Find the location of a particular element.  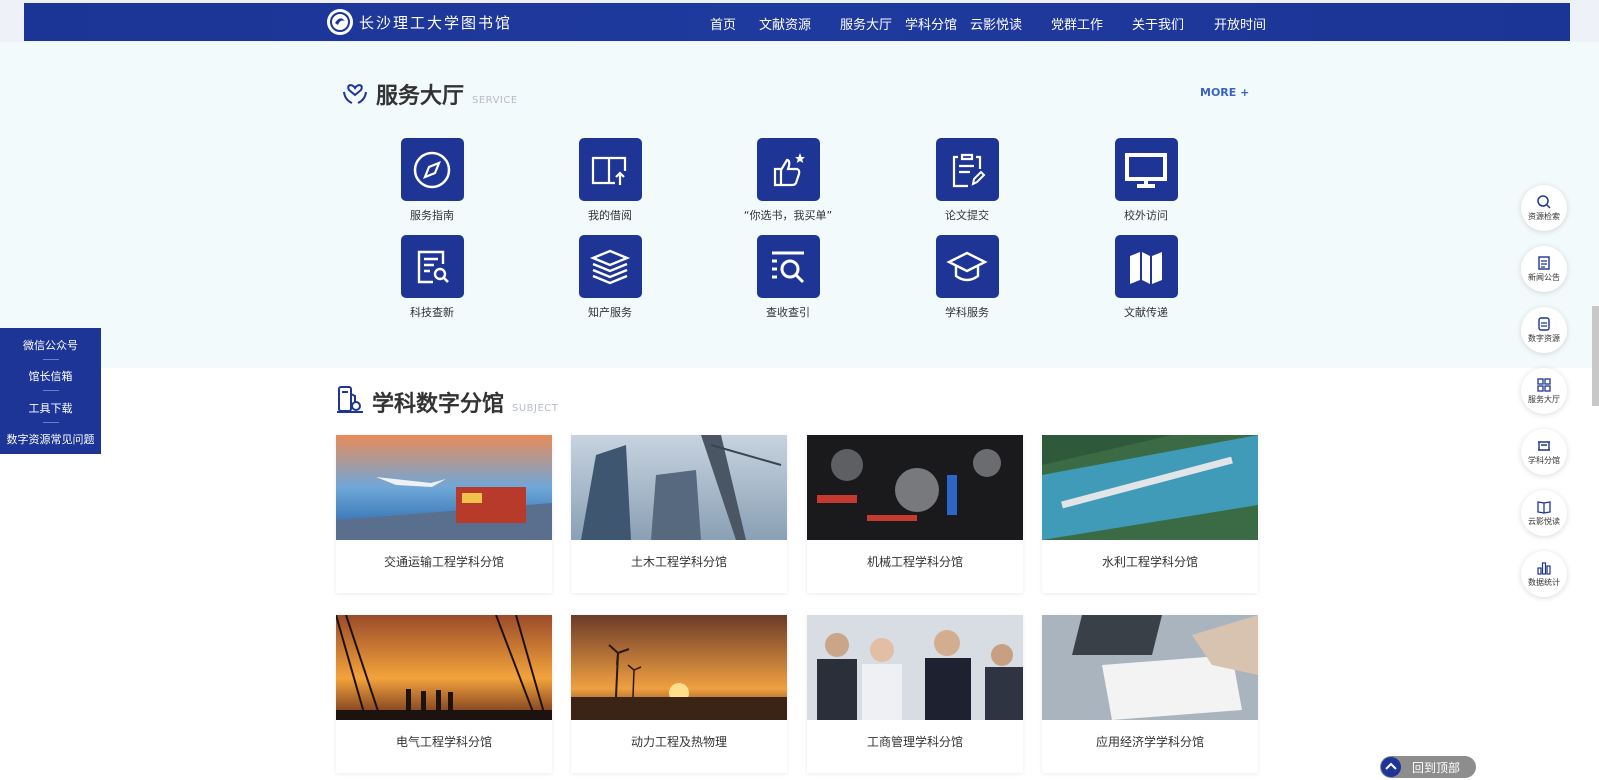

subject-card-transportation: 交通运输工程学科分馆 is located at coordinates (444, 514).